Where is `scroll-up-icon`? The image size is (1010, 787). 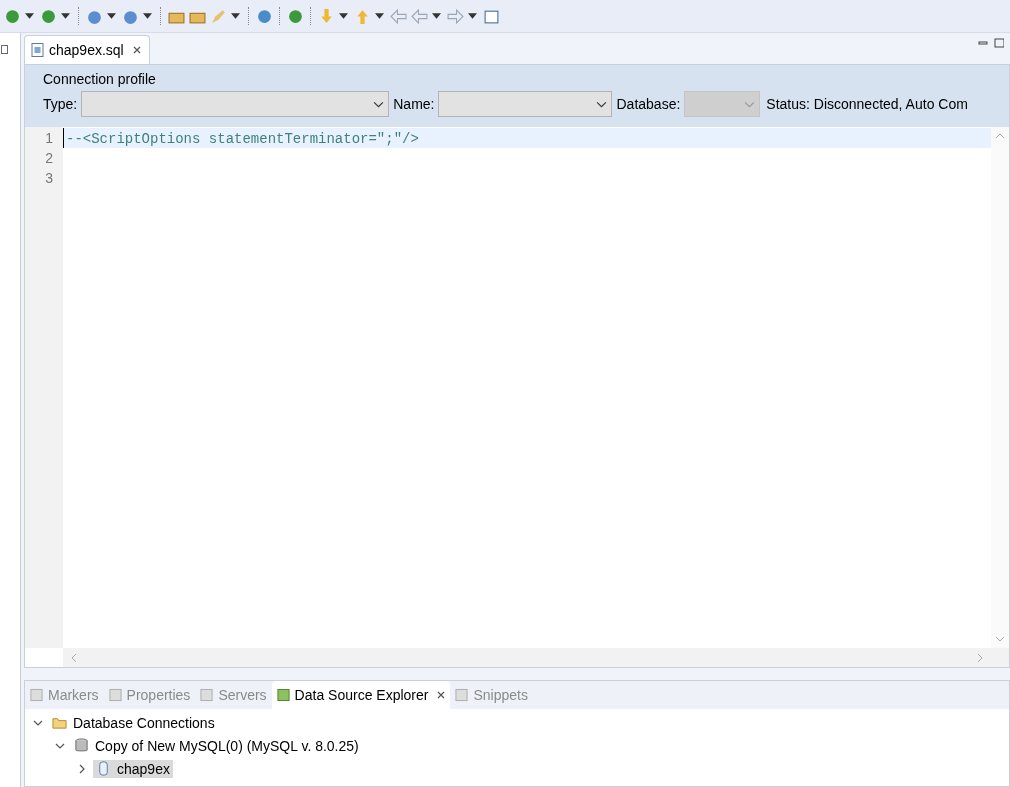
scroll-up-icon is located at coordinates (1000, 136).